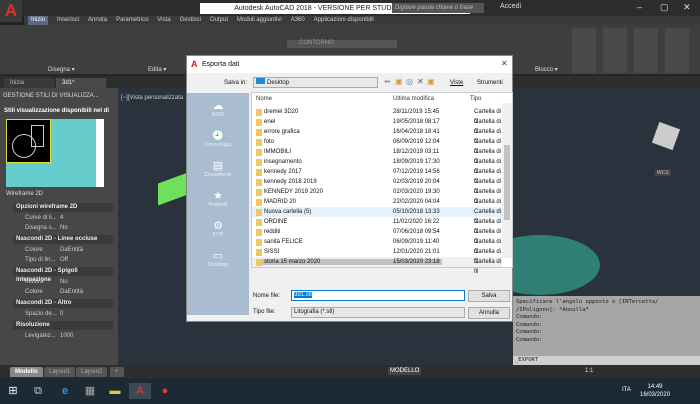 Image resolution: width=700 pixels, height=404 pixels. I want to click on palette-section-header: Opzioni wireframe 2D, so click(63, 207).